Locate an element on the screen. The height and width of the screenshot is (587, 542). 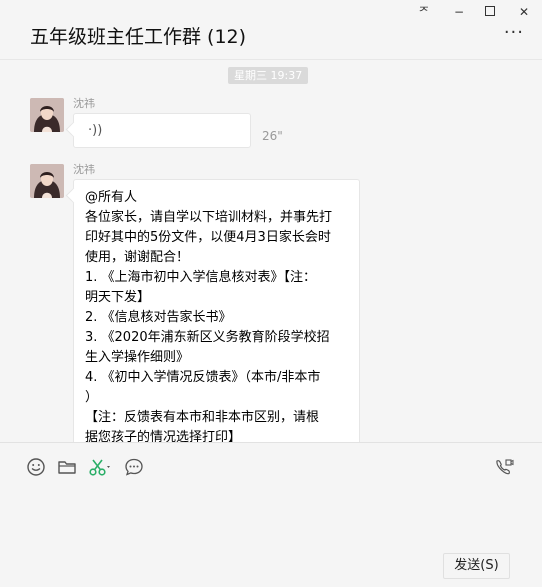
message-line: 印好其中的5份文件，以便4月3日家长会时 is located at coordinates (208, 237).